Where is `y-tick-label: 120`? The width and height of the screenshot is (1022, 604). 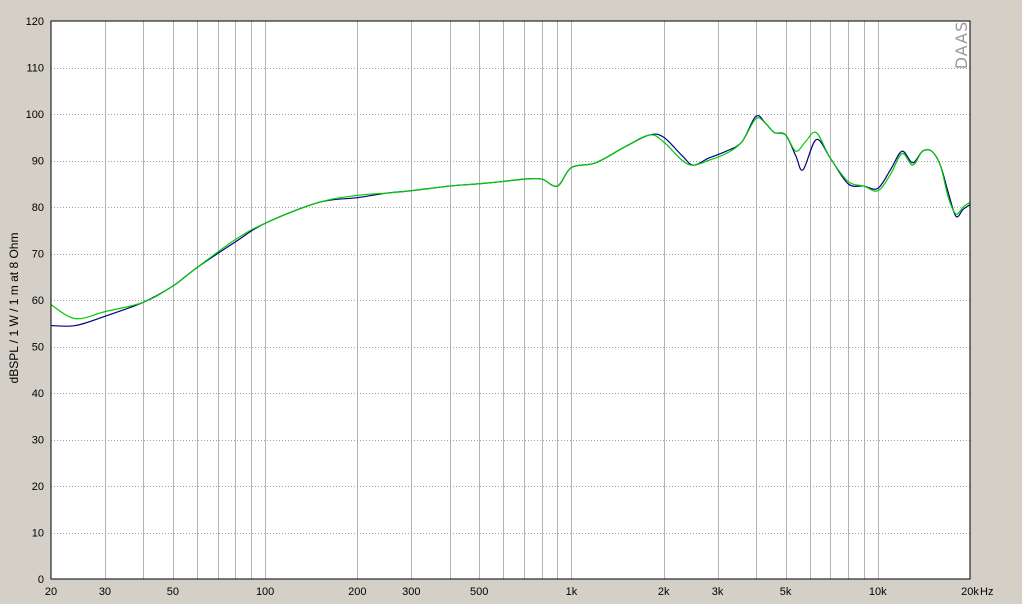 y-tick-label: 120 is located at coordinates (35, 22).